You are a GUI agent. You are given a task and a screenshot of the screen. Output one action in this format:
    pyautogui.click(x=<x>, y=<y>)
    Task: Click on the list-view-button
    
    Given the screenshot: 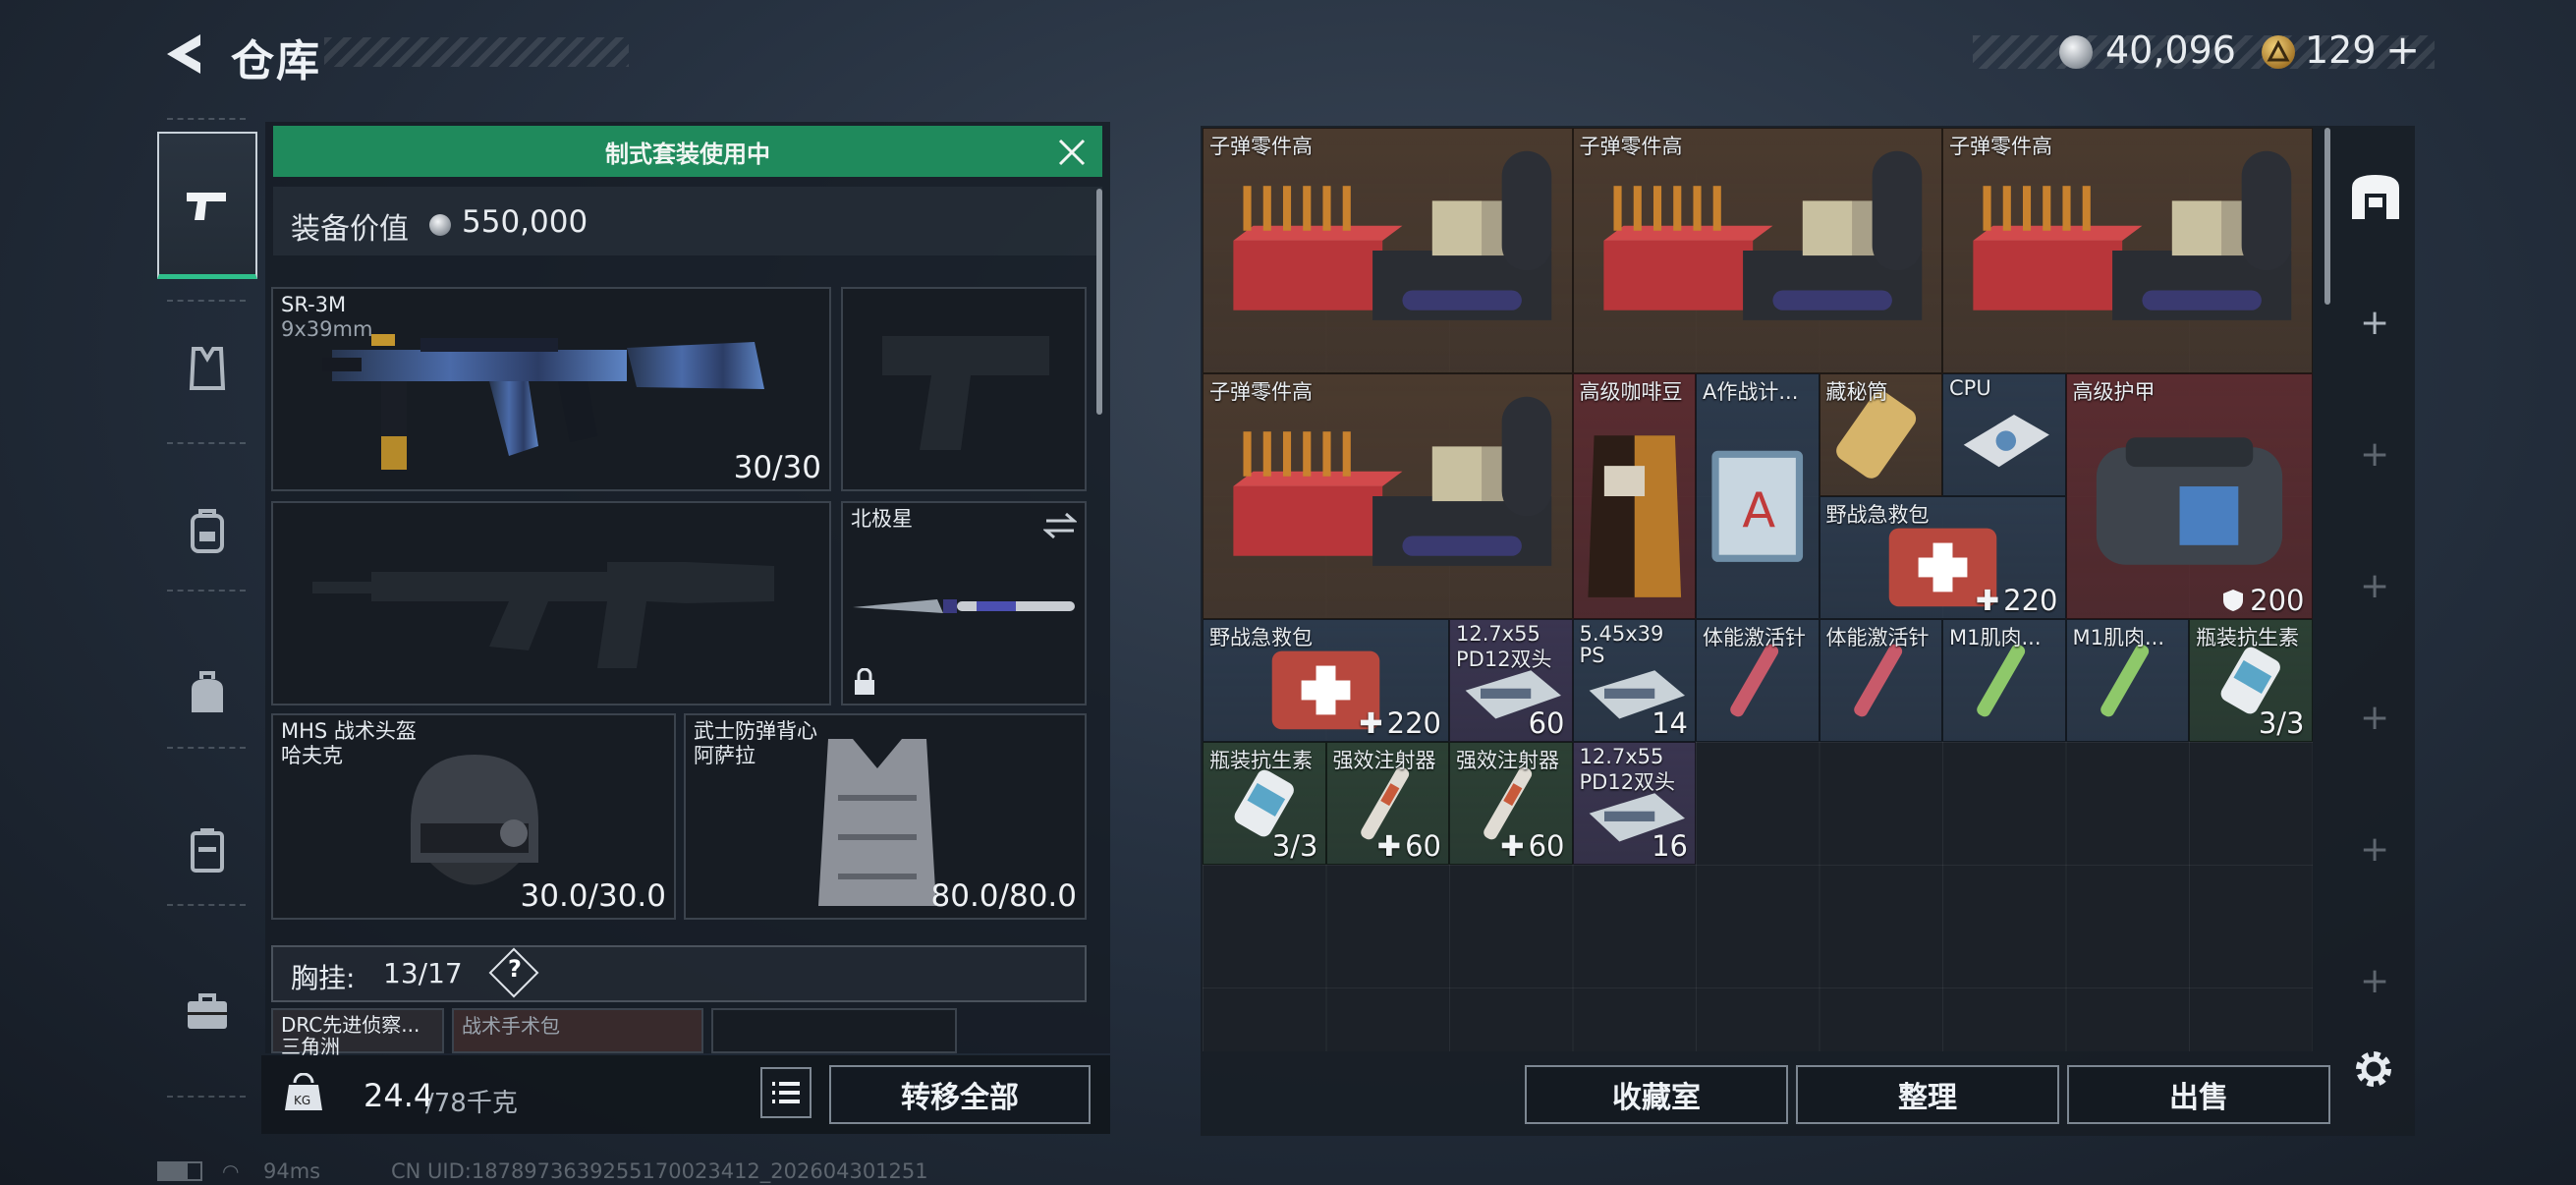 What is the action you would take?
    pyautogui.click(x=786, y=1092)
    